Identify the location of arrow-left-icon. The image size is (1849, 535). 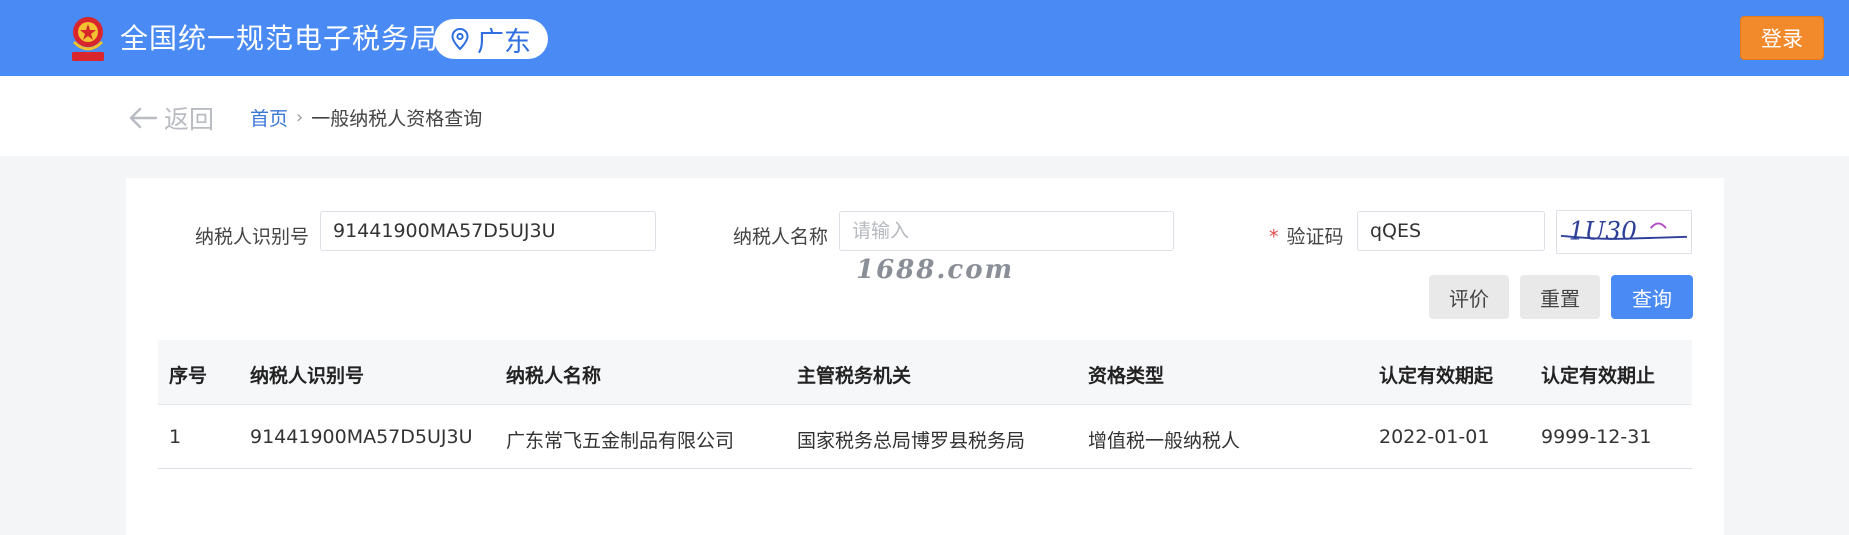
(143, 118).